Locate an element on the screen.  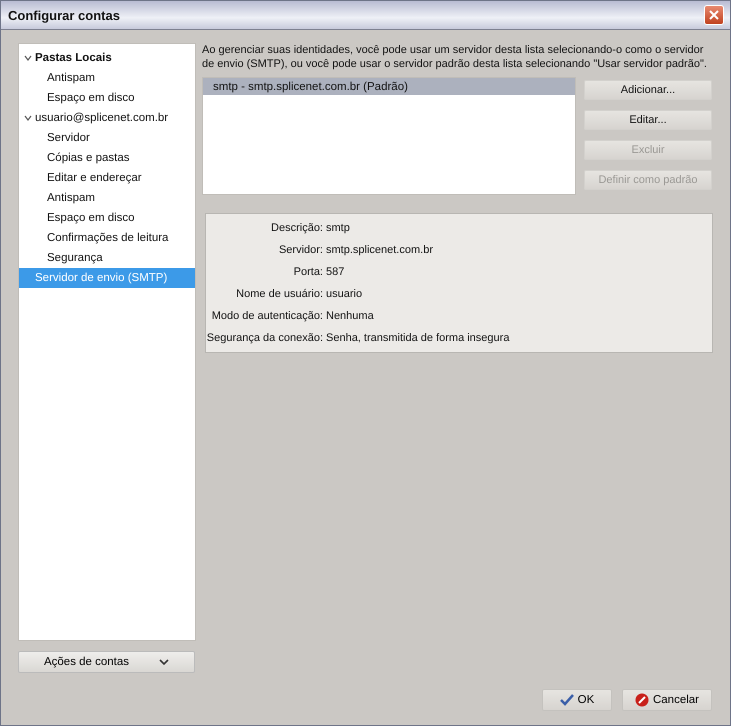
detail-label: Nome de usuário: is located at coordinates (279, 294).